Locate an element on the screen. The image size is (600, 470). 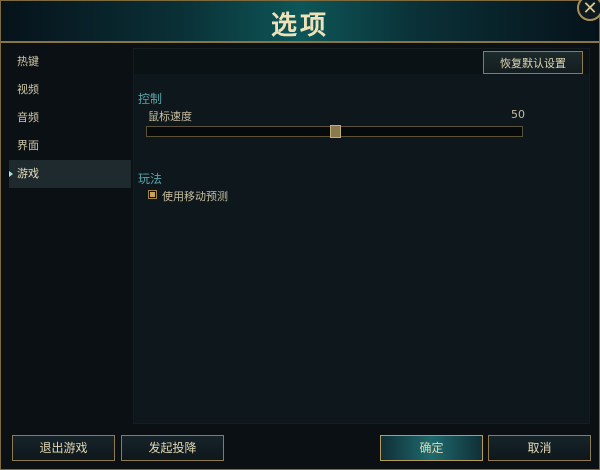
panel-toolbar: 恢复默认设置 is located at coordinates (361, 61).